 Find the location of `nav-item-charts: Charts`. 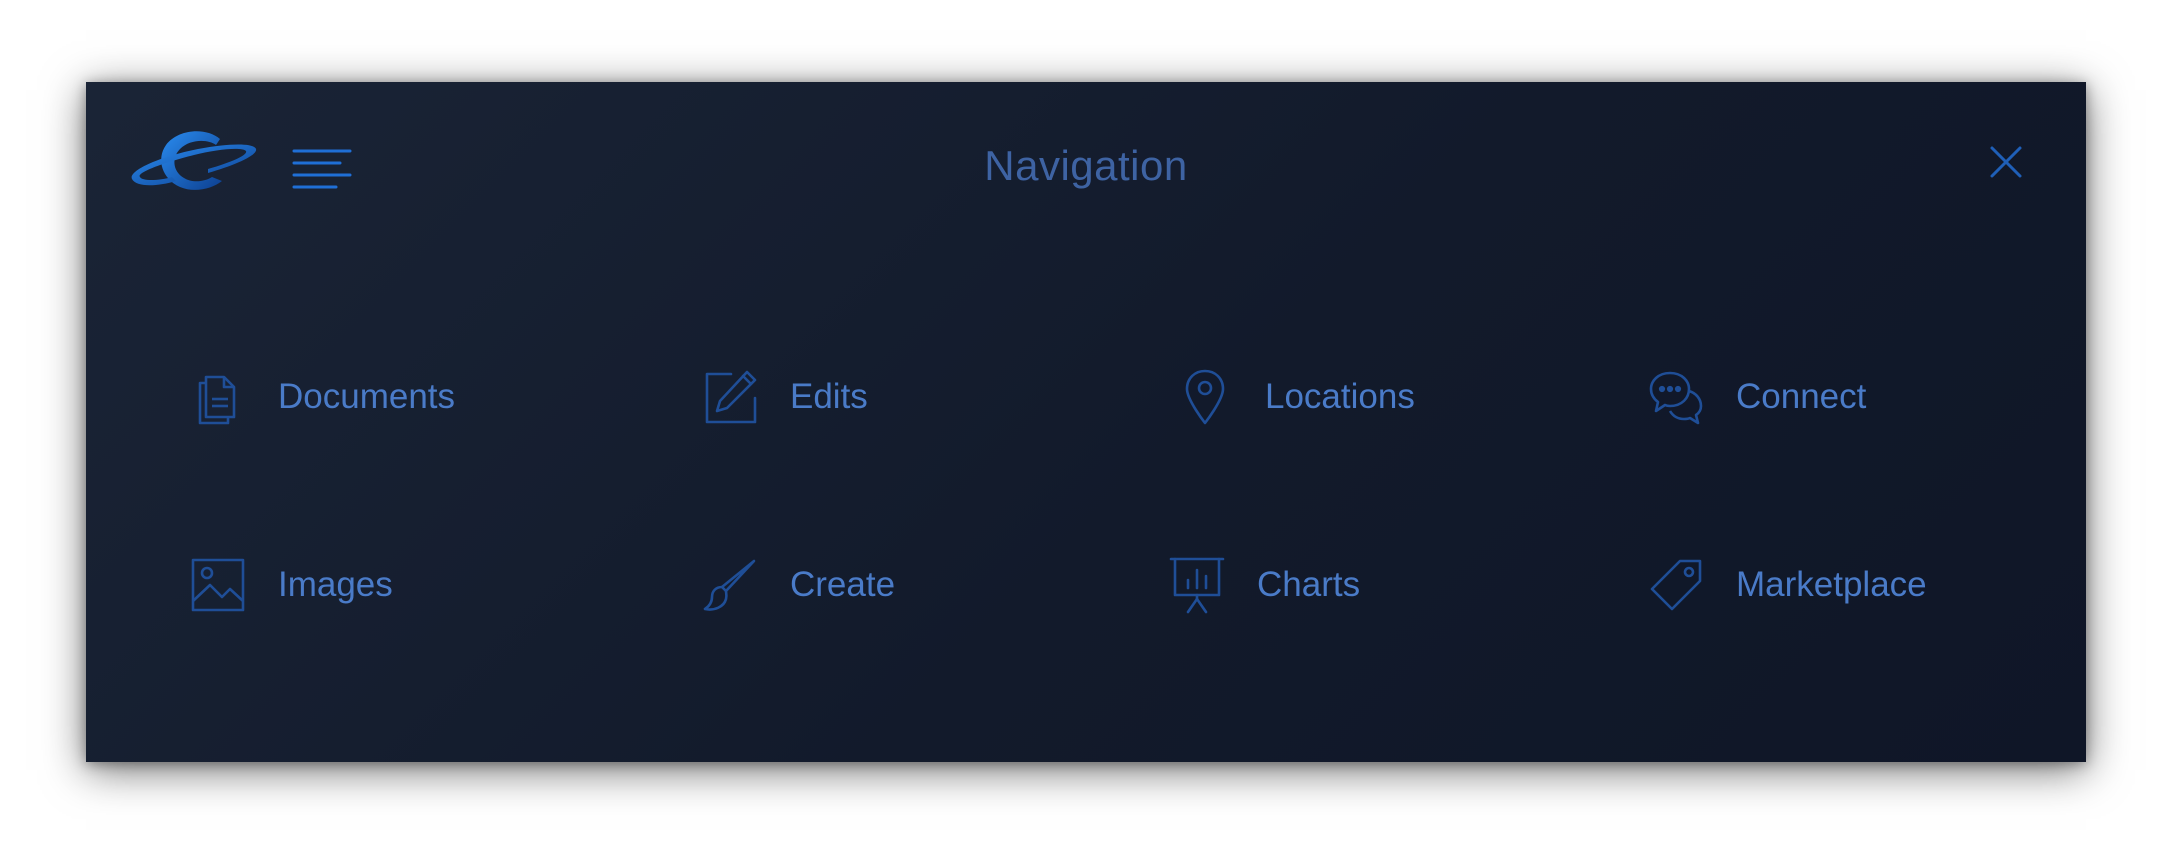

nav-item-charts: Charts is located at coordinates (1263, 585).